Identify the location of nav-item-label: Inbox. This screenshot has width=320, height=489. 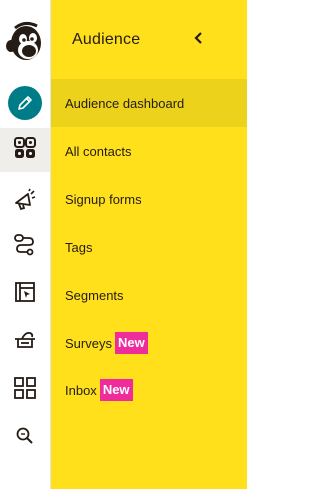
(81, 390).